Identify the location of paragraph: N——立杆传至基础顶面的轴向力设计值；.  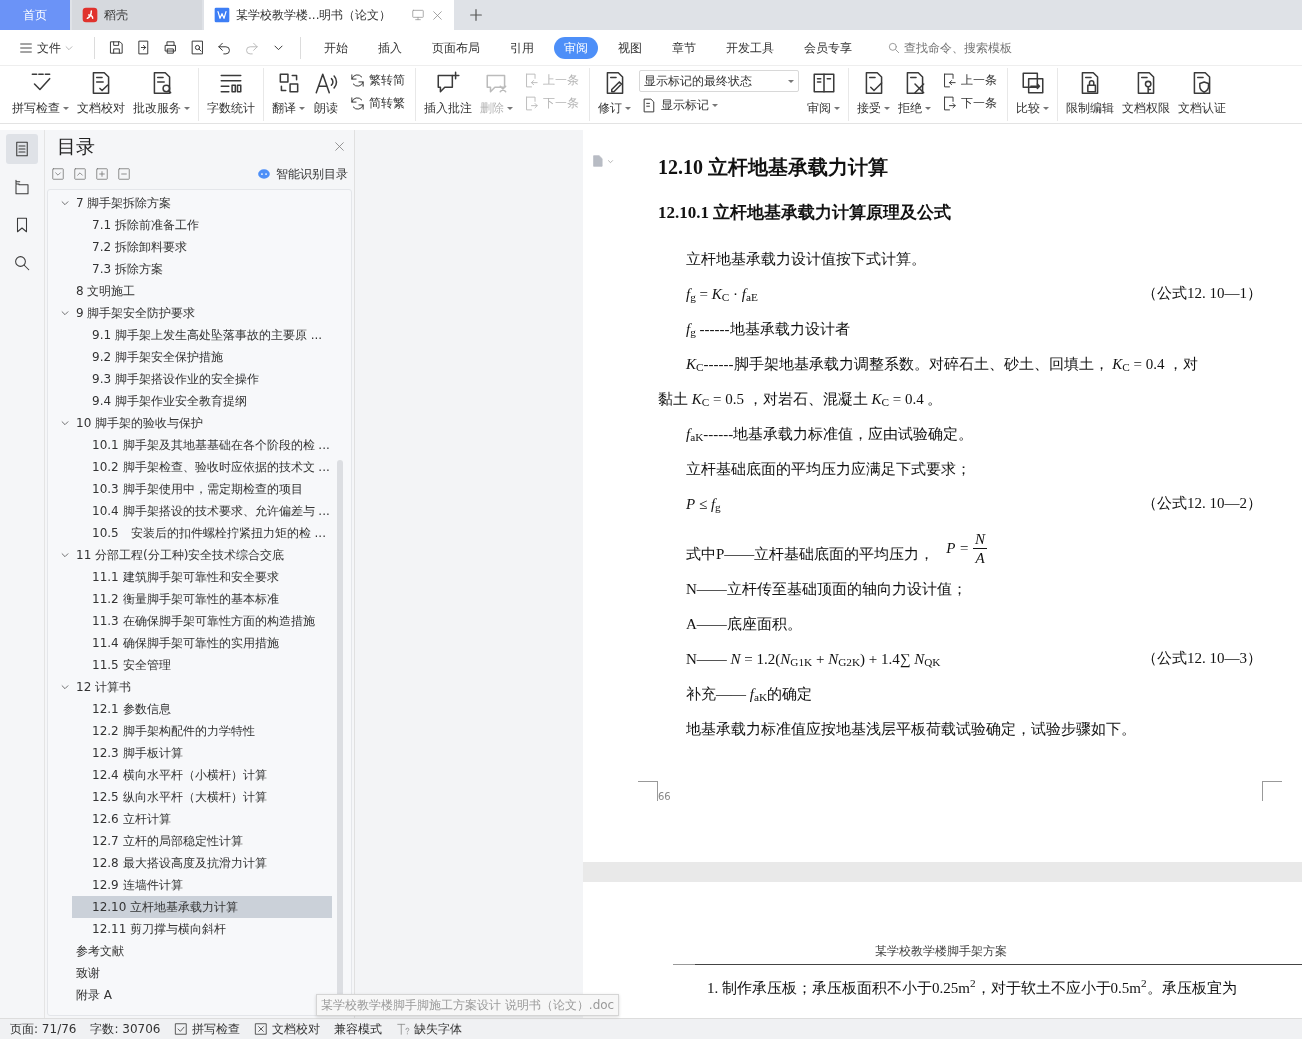
(826, 589).